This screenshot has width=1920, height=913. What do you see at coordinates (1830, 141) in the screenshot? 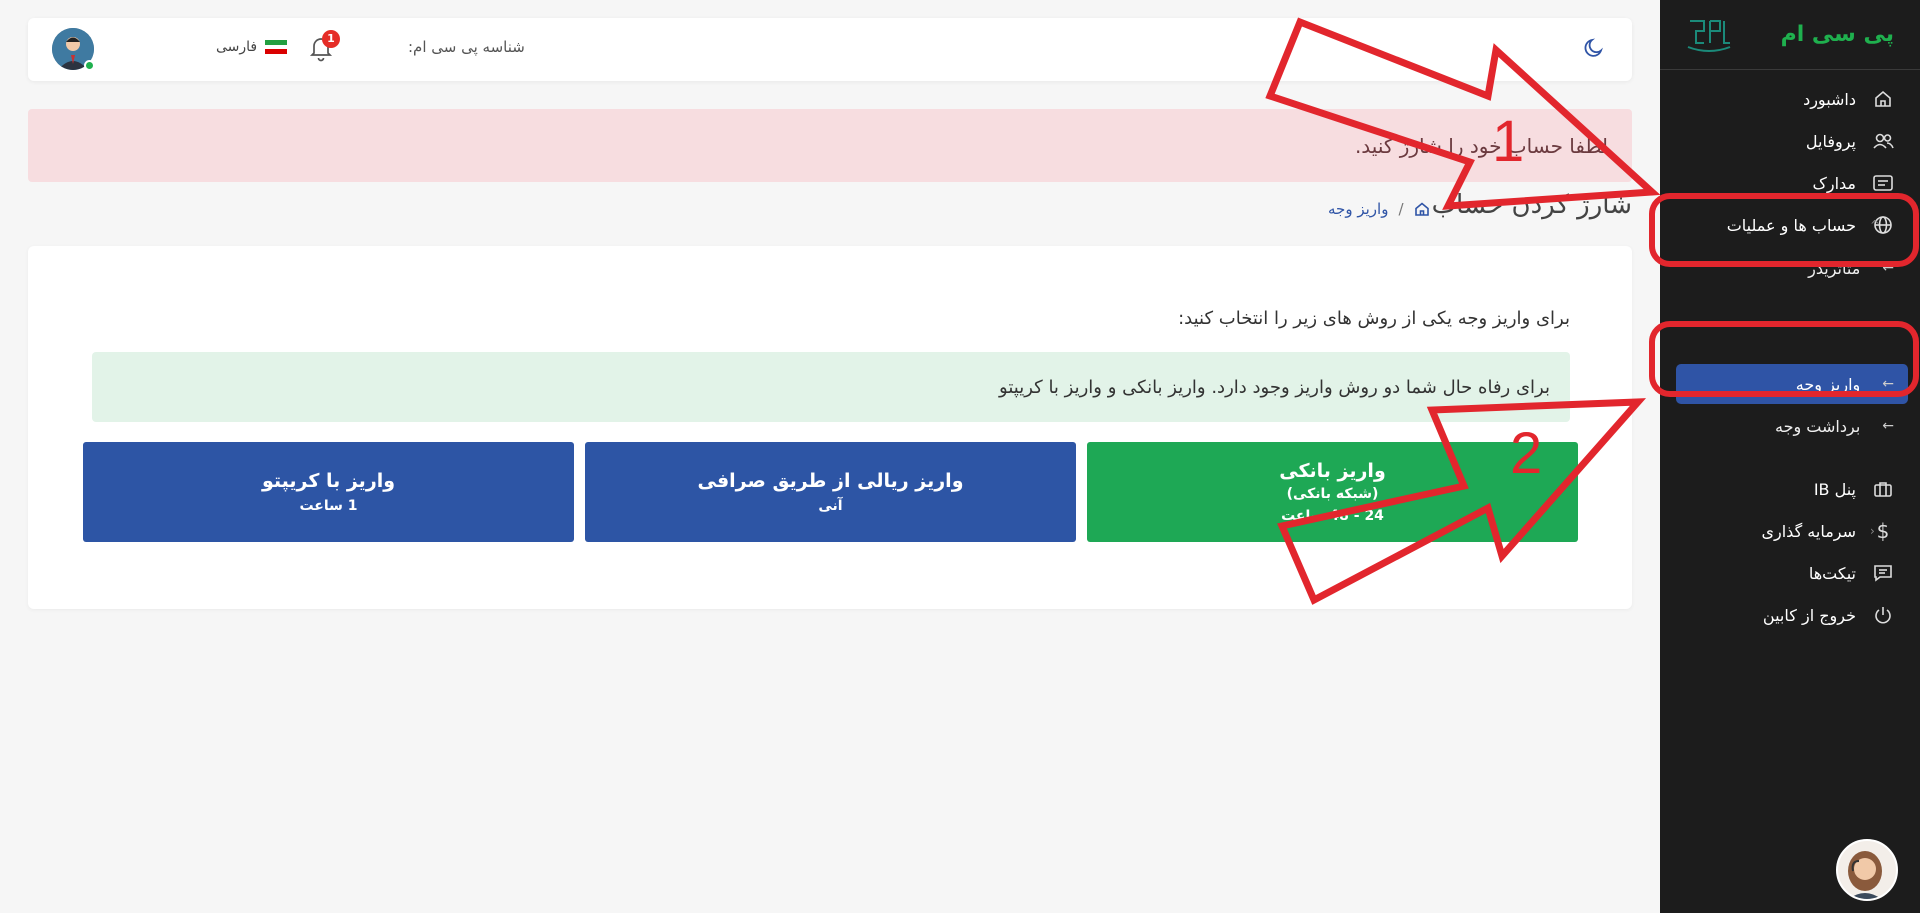
I see `sidebar-item-label: پروفایل` at bounding box center [1830, 141].